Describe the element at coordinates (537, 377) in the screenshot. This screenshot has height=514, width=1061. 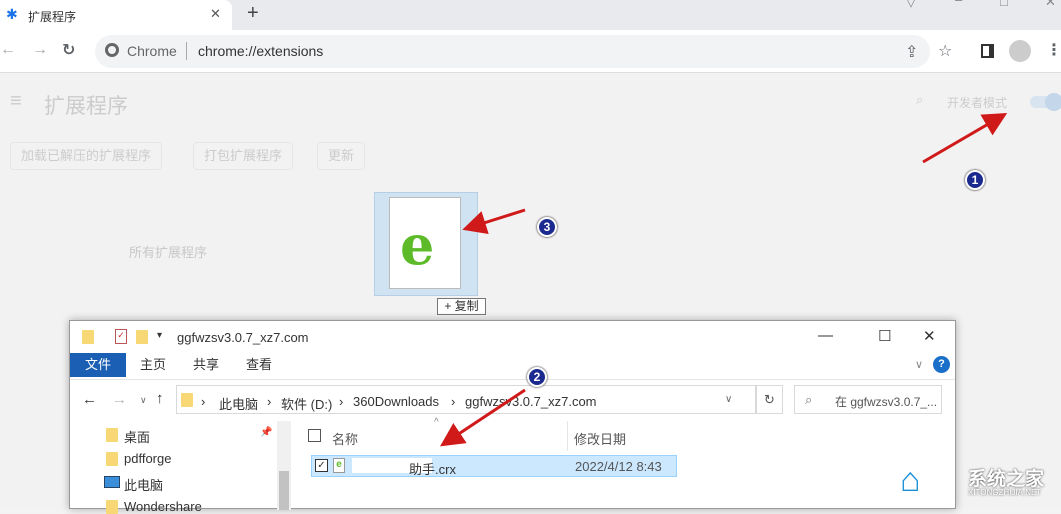
I see `annotation-badge-2: 2` at that location.